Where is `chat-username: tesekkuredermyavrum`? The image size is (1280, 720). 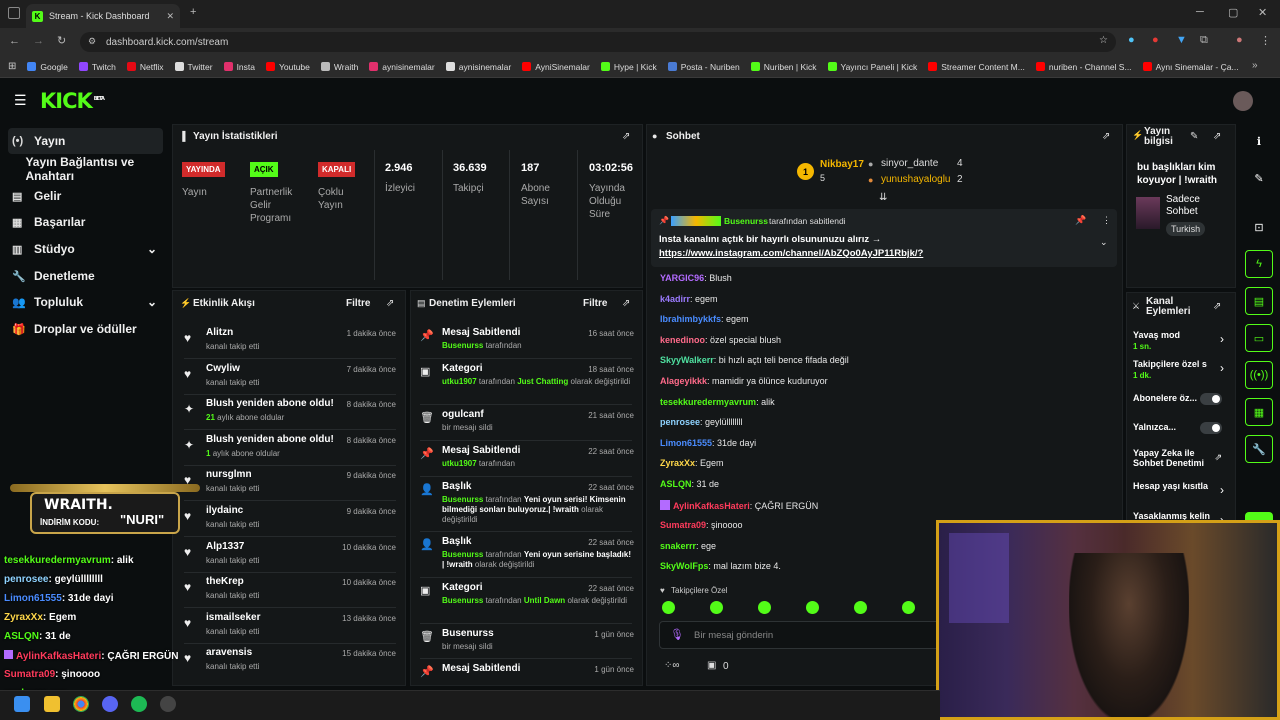 chat-username: tesekkuredermyavrum is located at coordinates (708, 402).